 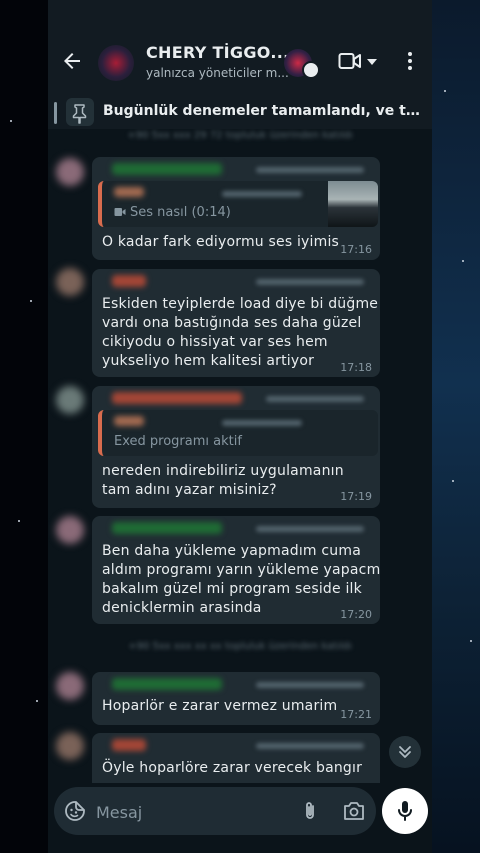 What do you see at coordinates (236, 758) in the screenshot?
I see `message-bubble: Öyle hoparlöre zarar verecek bangır` at bounding box center [236, 758].